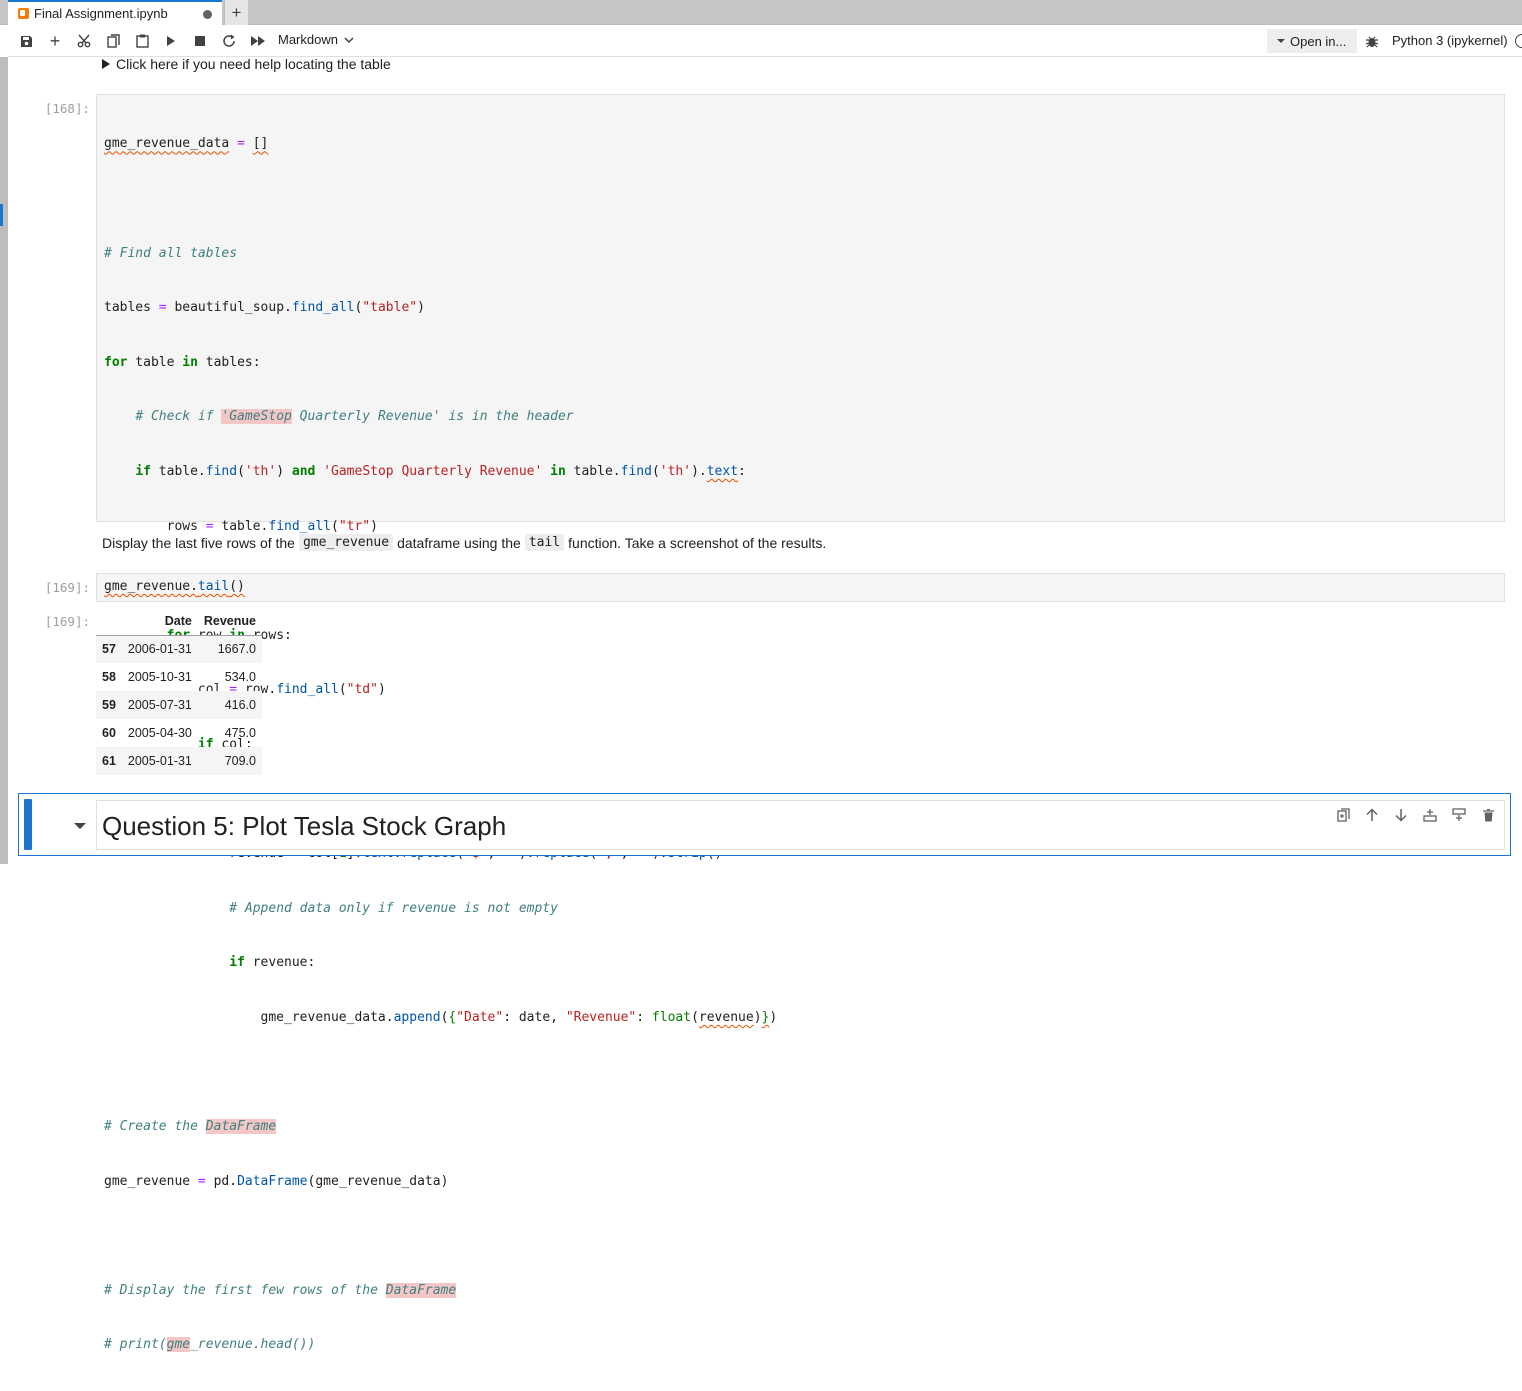 The image size is (1522, 1391). What do you see at coordinates (159, 705) in the screenshot?
I see `date-cell: 2005-07-31` at bounding box center [159, 705].